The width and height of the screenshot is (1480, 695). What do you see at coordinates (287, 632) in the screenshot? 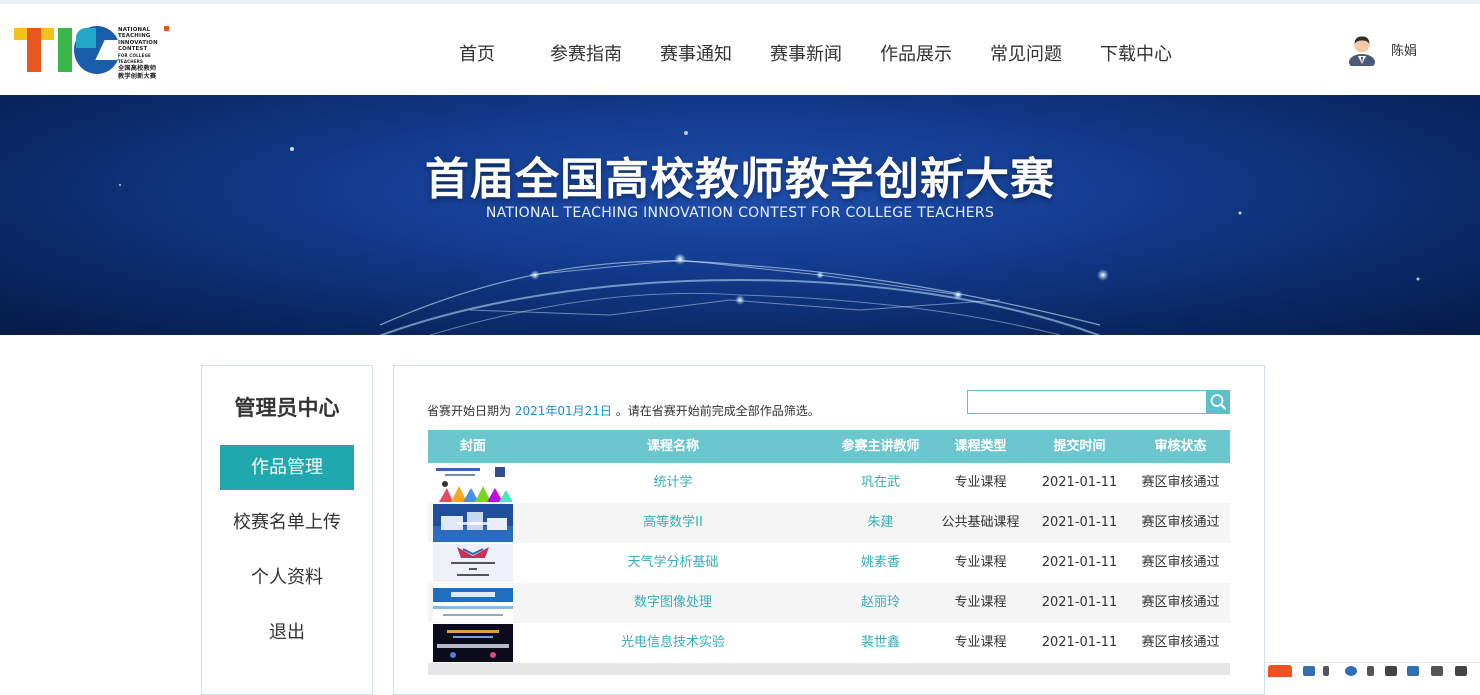
I see `sidebar-item-logout: 退出` at bounding box center [287, 632].